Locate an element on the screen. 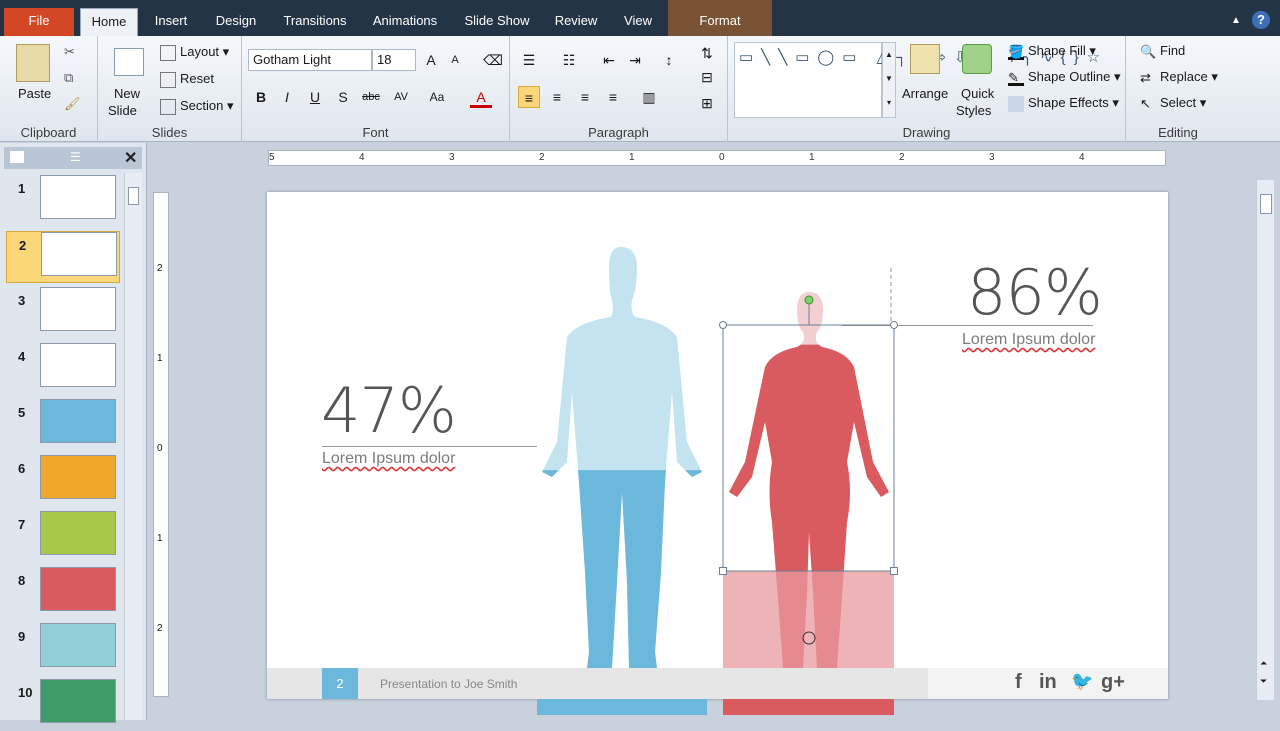  paste-button: Paste is located at coordinates (34, 93).